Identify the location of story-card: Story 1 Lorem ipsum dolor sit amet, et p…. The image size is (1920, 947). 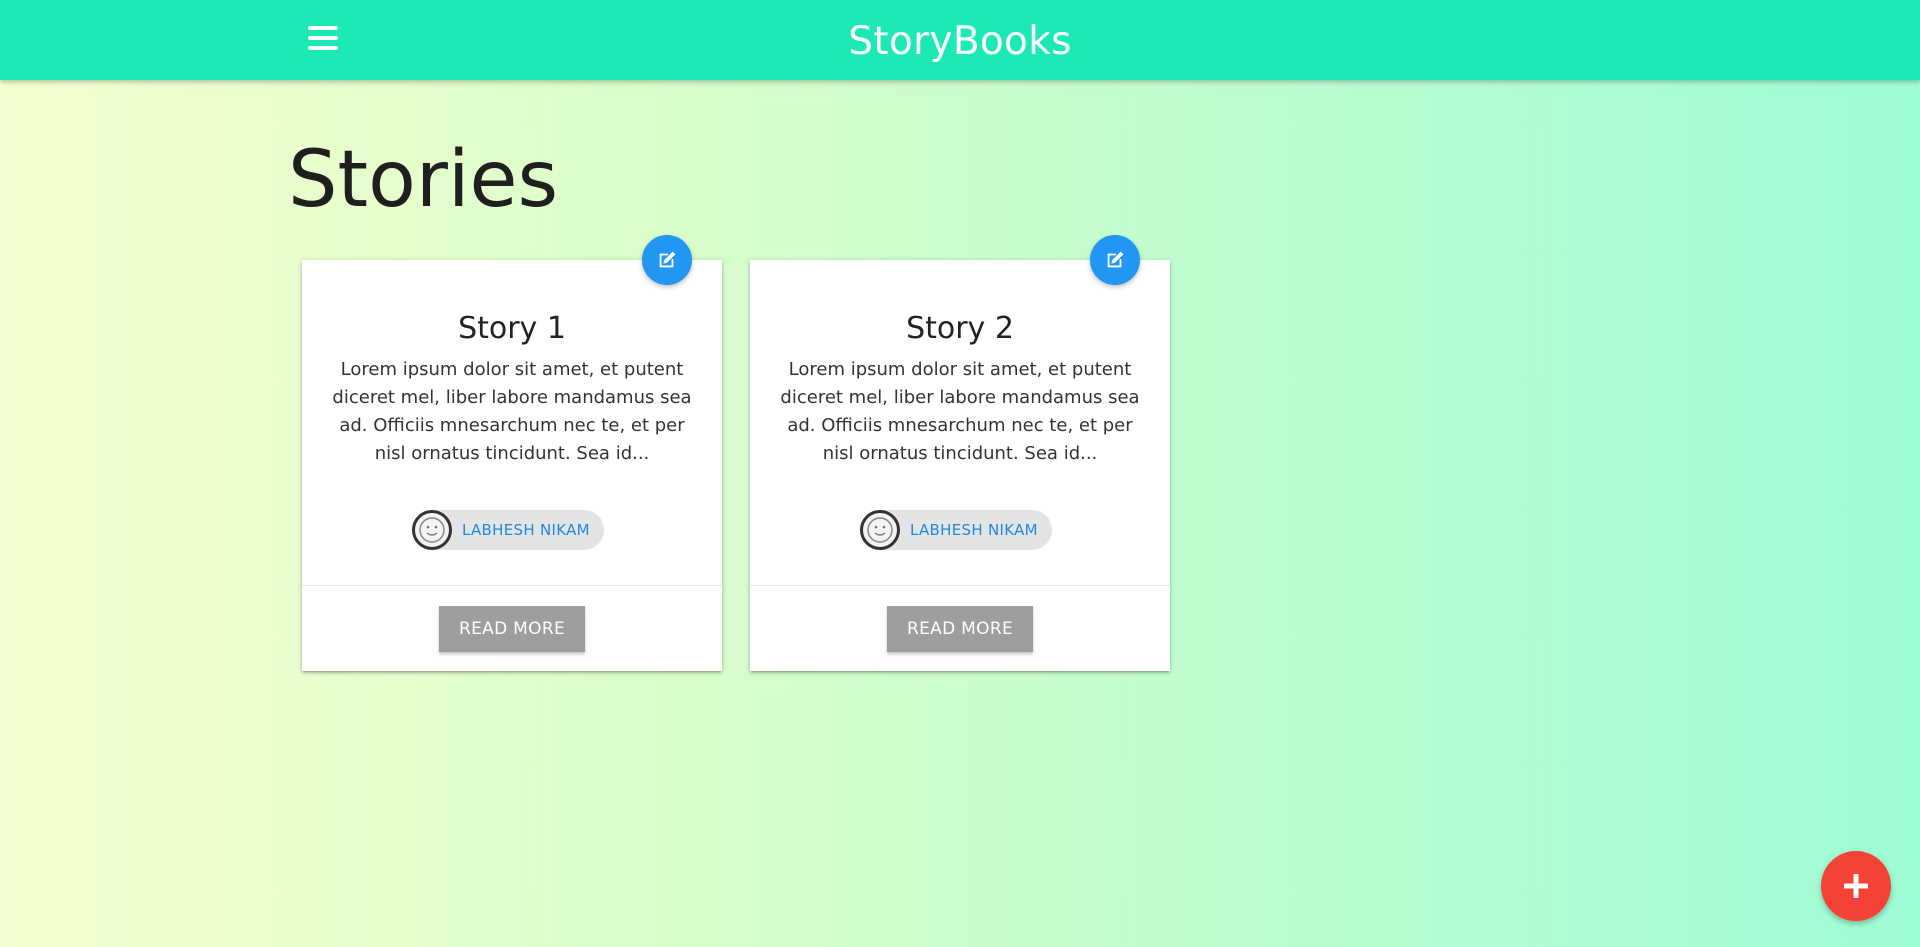
(512, 453).